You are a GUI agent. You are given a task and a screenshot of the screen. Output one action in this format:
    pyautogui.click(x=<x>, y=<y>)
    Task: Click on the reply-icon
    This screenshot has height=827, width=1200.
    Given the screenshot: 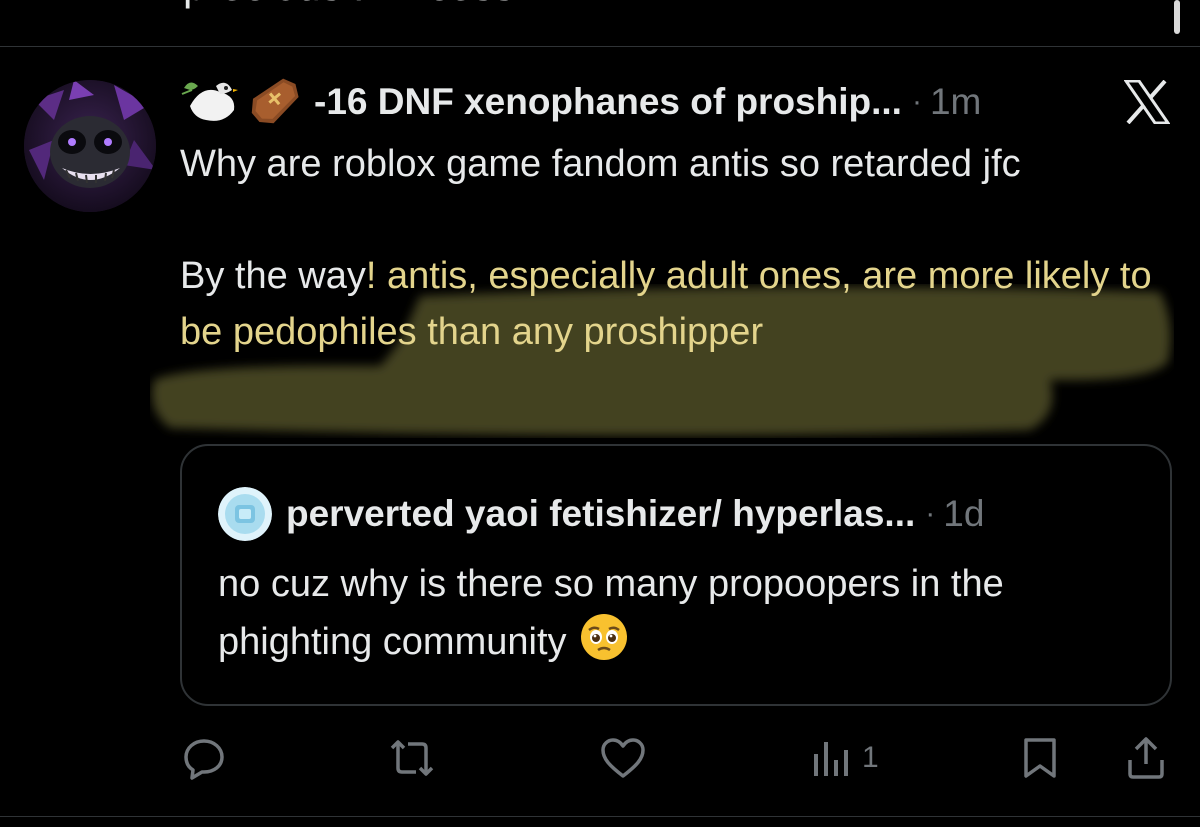 What is the action you would take?
    pyautogui.click(x=204, y=758)
    